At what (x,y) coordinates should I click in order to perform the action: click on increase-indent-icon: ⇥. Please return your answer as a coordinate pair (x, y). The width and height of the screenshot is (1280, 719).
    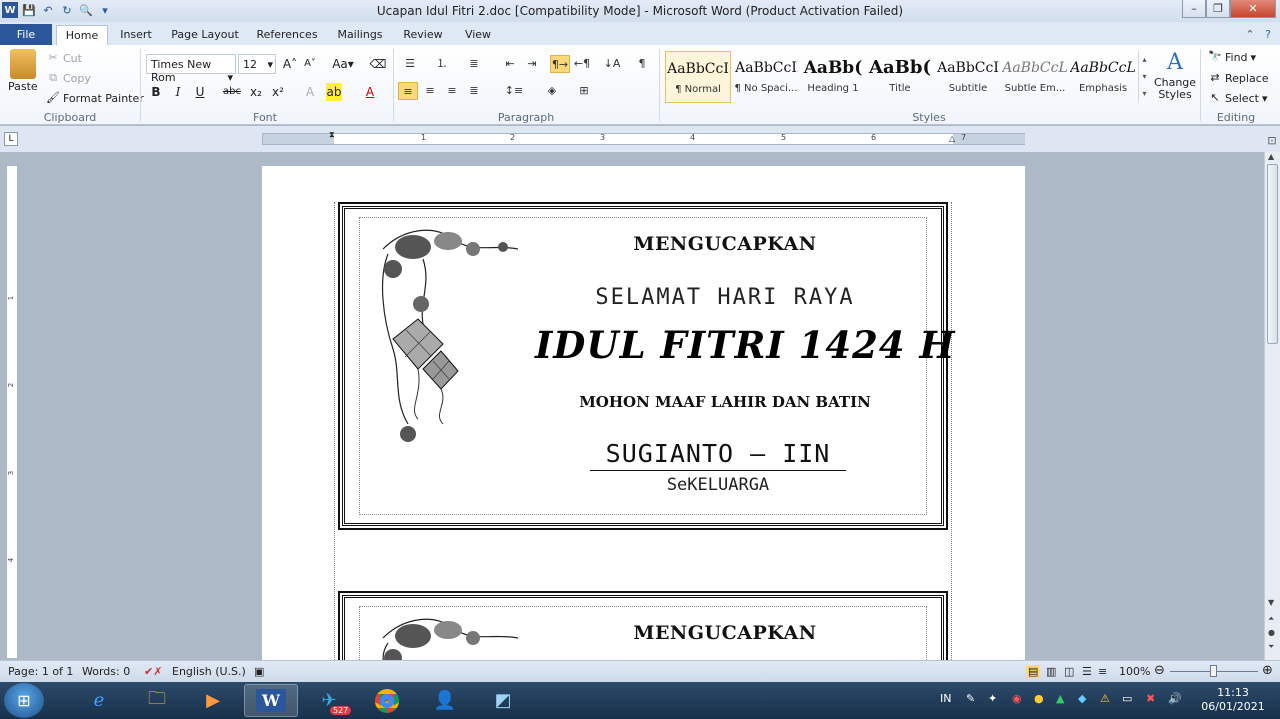
    Looking at the image, I should click on (532, 64).